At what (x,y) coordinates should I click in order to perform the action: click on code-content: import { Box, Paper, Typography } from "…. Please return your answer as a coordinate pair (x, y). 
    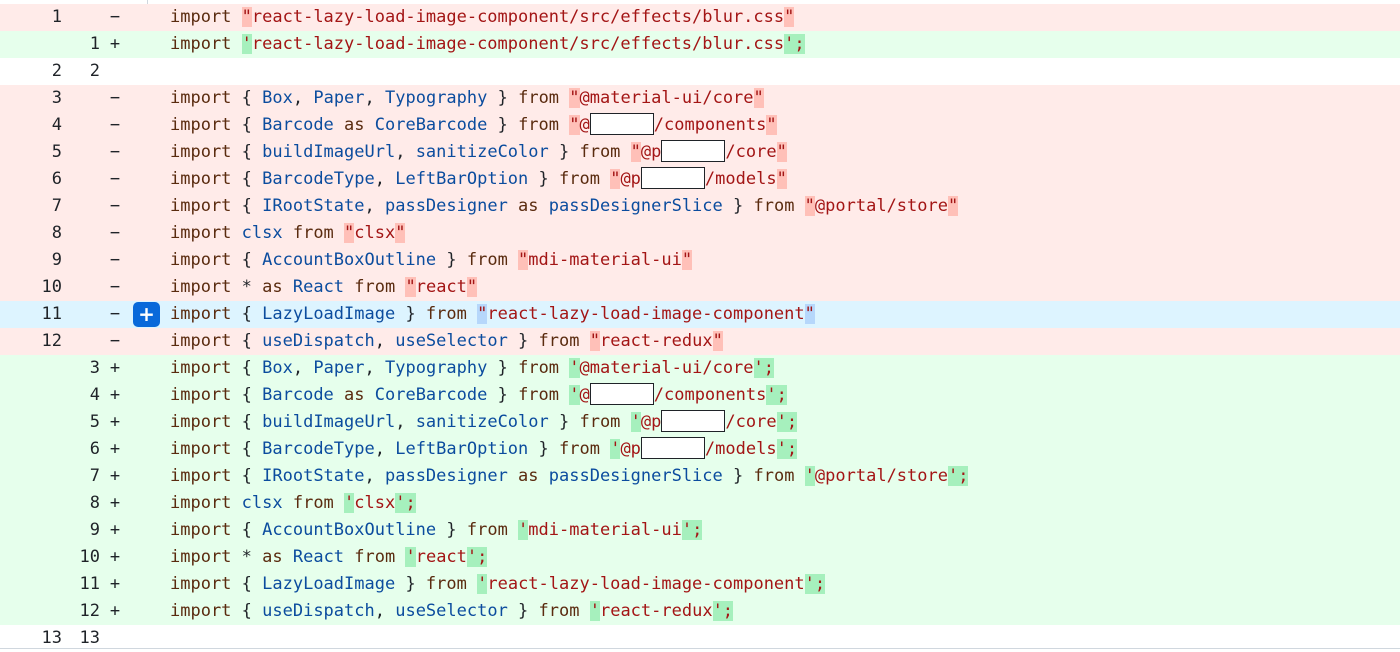
    Looking at the image, I should click on (467, 98).